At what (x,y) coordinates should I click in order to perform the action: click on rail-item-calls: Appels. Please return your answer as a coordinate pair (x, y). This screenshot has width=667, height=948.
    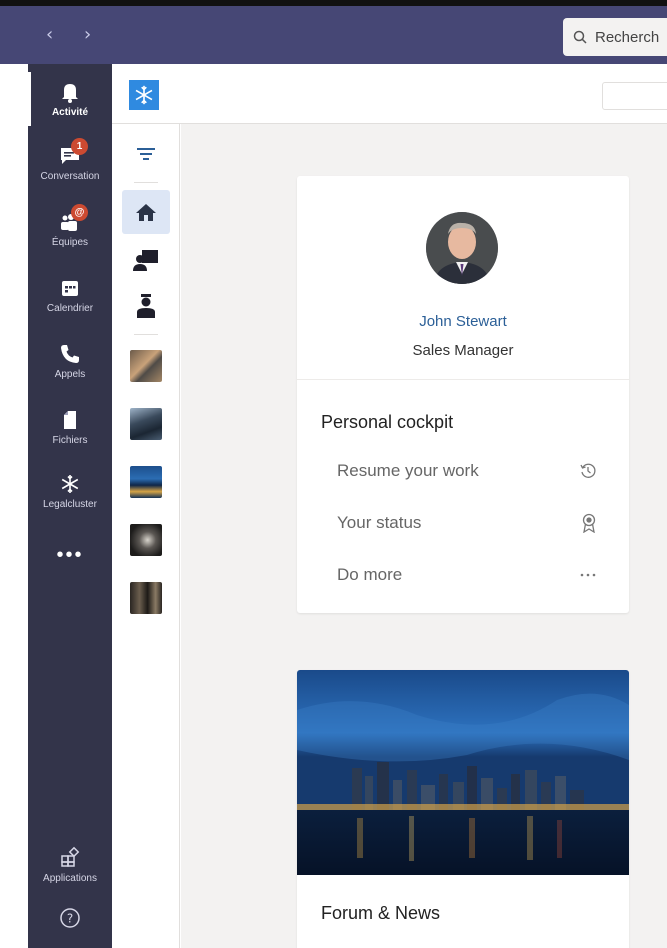
    Looking at the image, I should click on (70, 361).